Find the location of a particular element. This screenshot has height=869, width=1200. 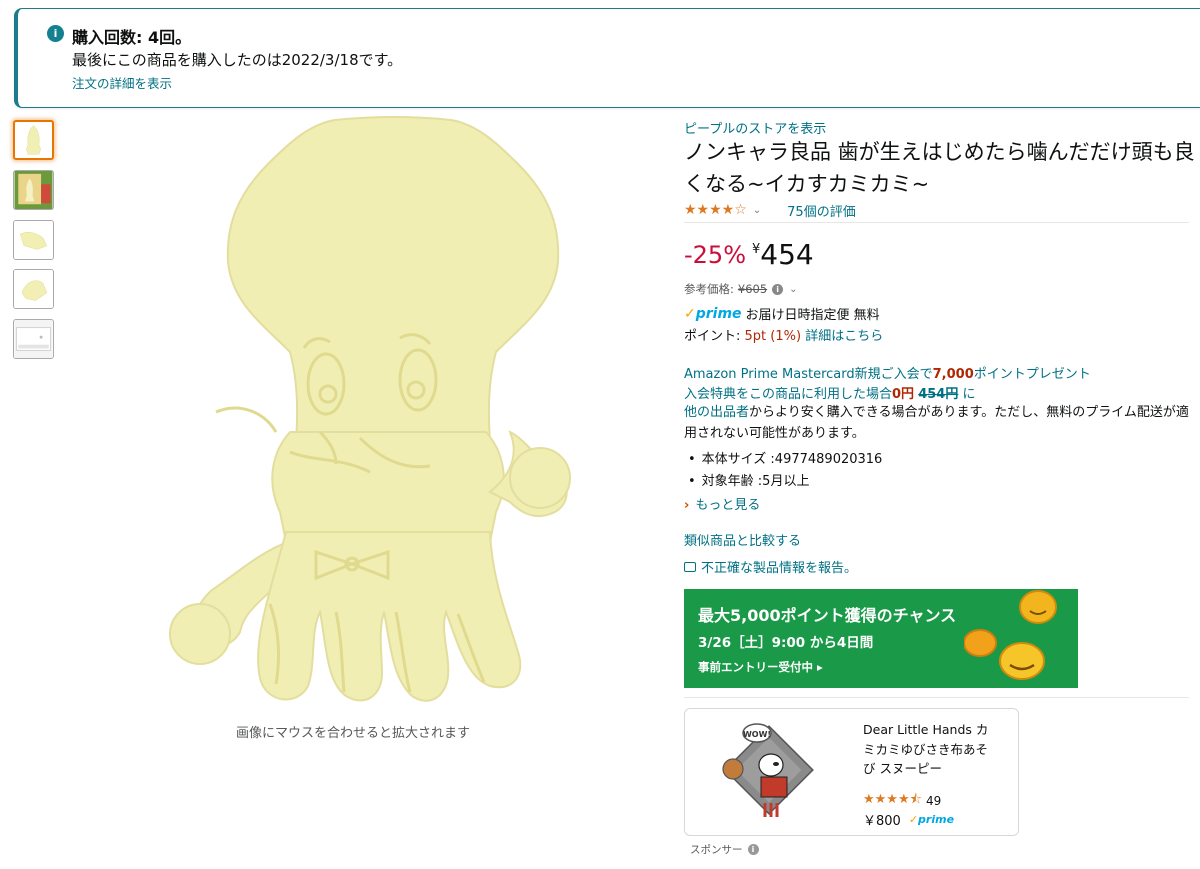

discount-percent: -25% is located at coordinates (715, 255).